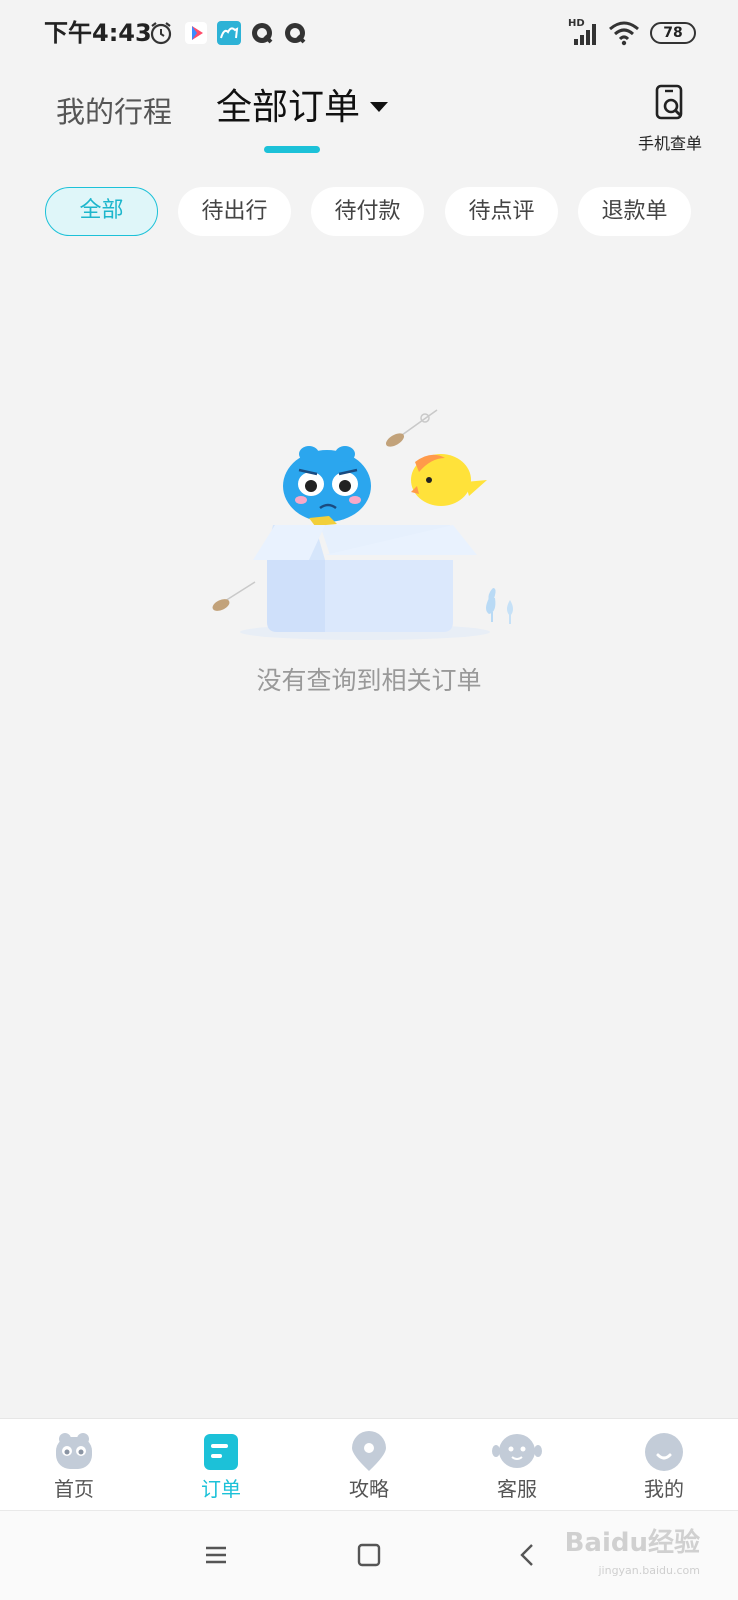 The image size is (738, 1600). What do you see at coordinates (98, 33) in the screenshot?
I see `status-time: 下午4:43` at bounding box center [98, 33].